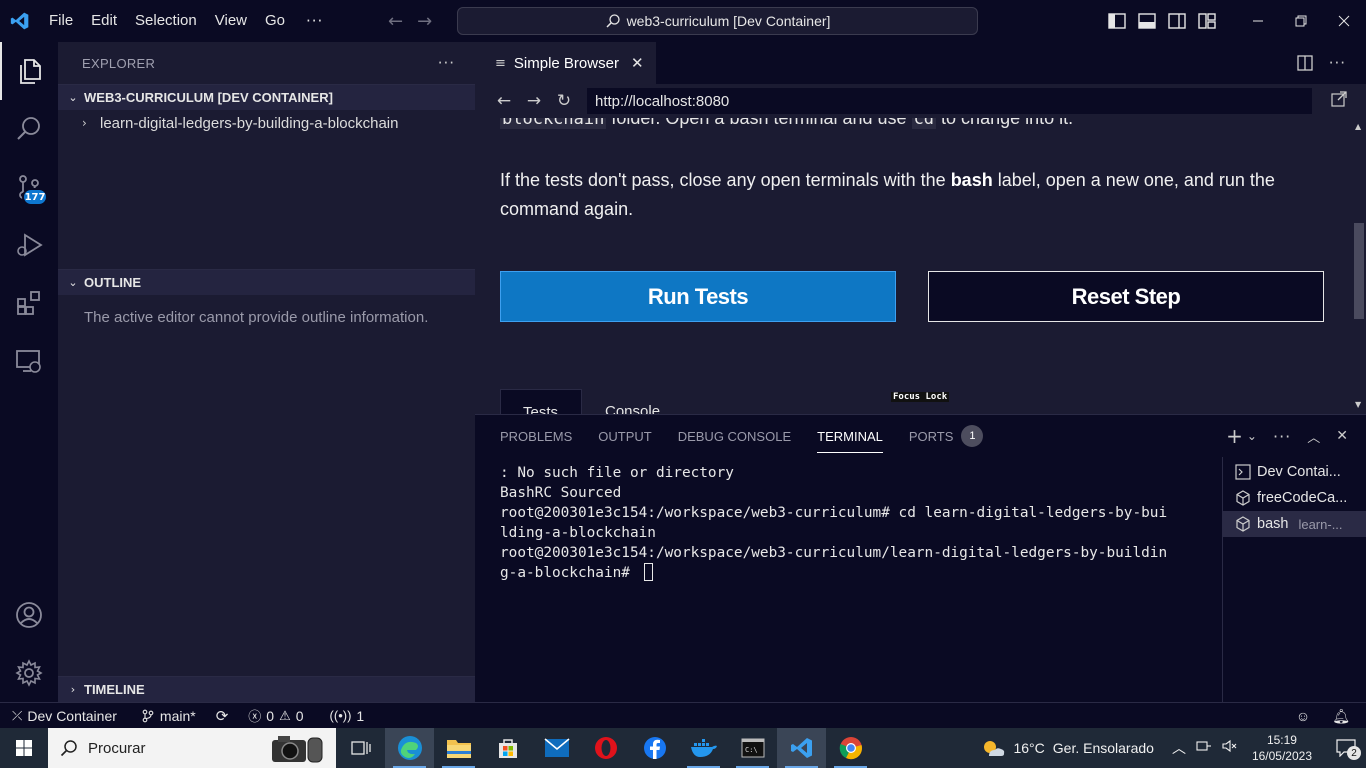 The image size is (1366, 768). I want to click on taskbar-vscode, so click(801, 748).